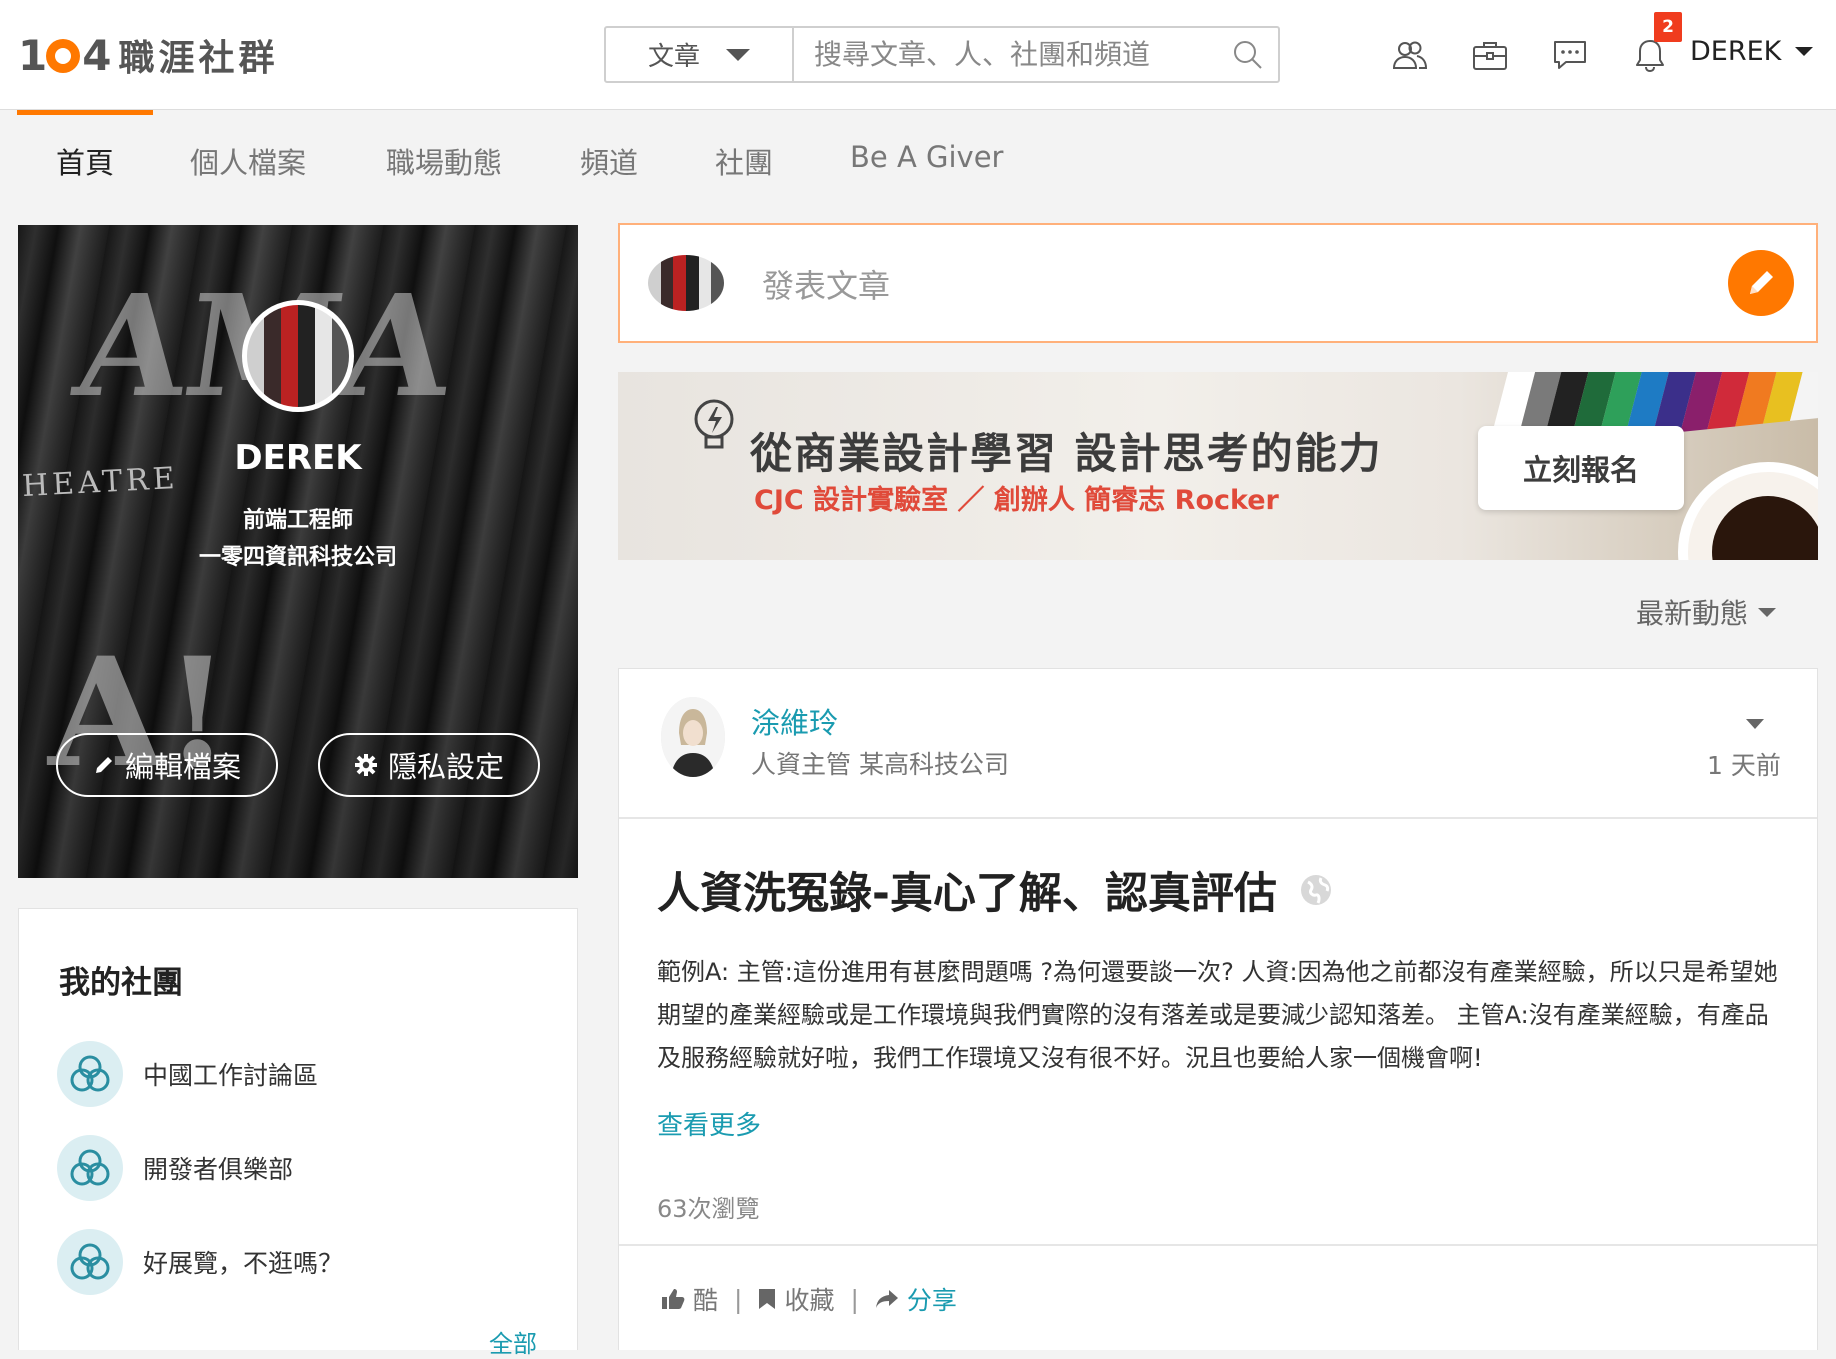  I want to click on save-label: 收藏, so click(809, 1300).